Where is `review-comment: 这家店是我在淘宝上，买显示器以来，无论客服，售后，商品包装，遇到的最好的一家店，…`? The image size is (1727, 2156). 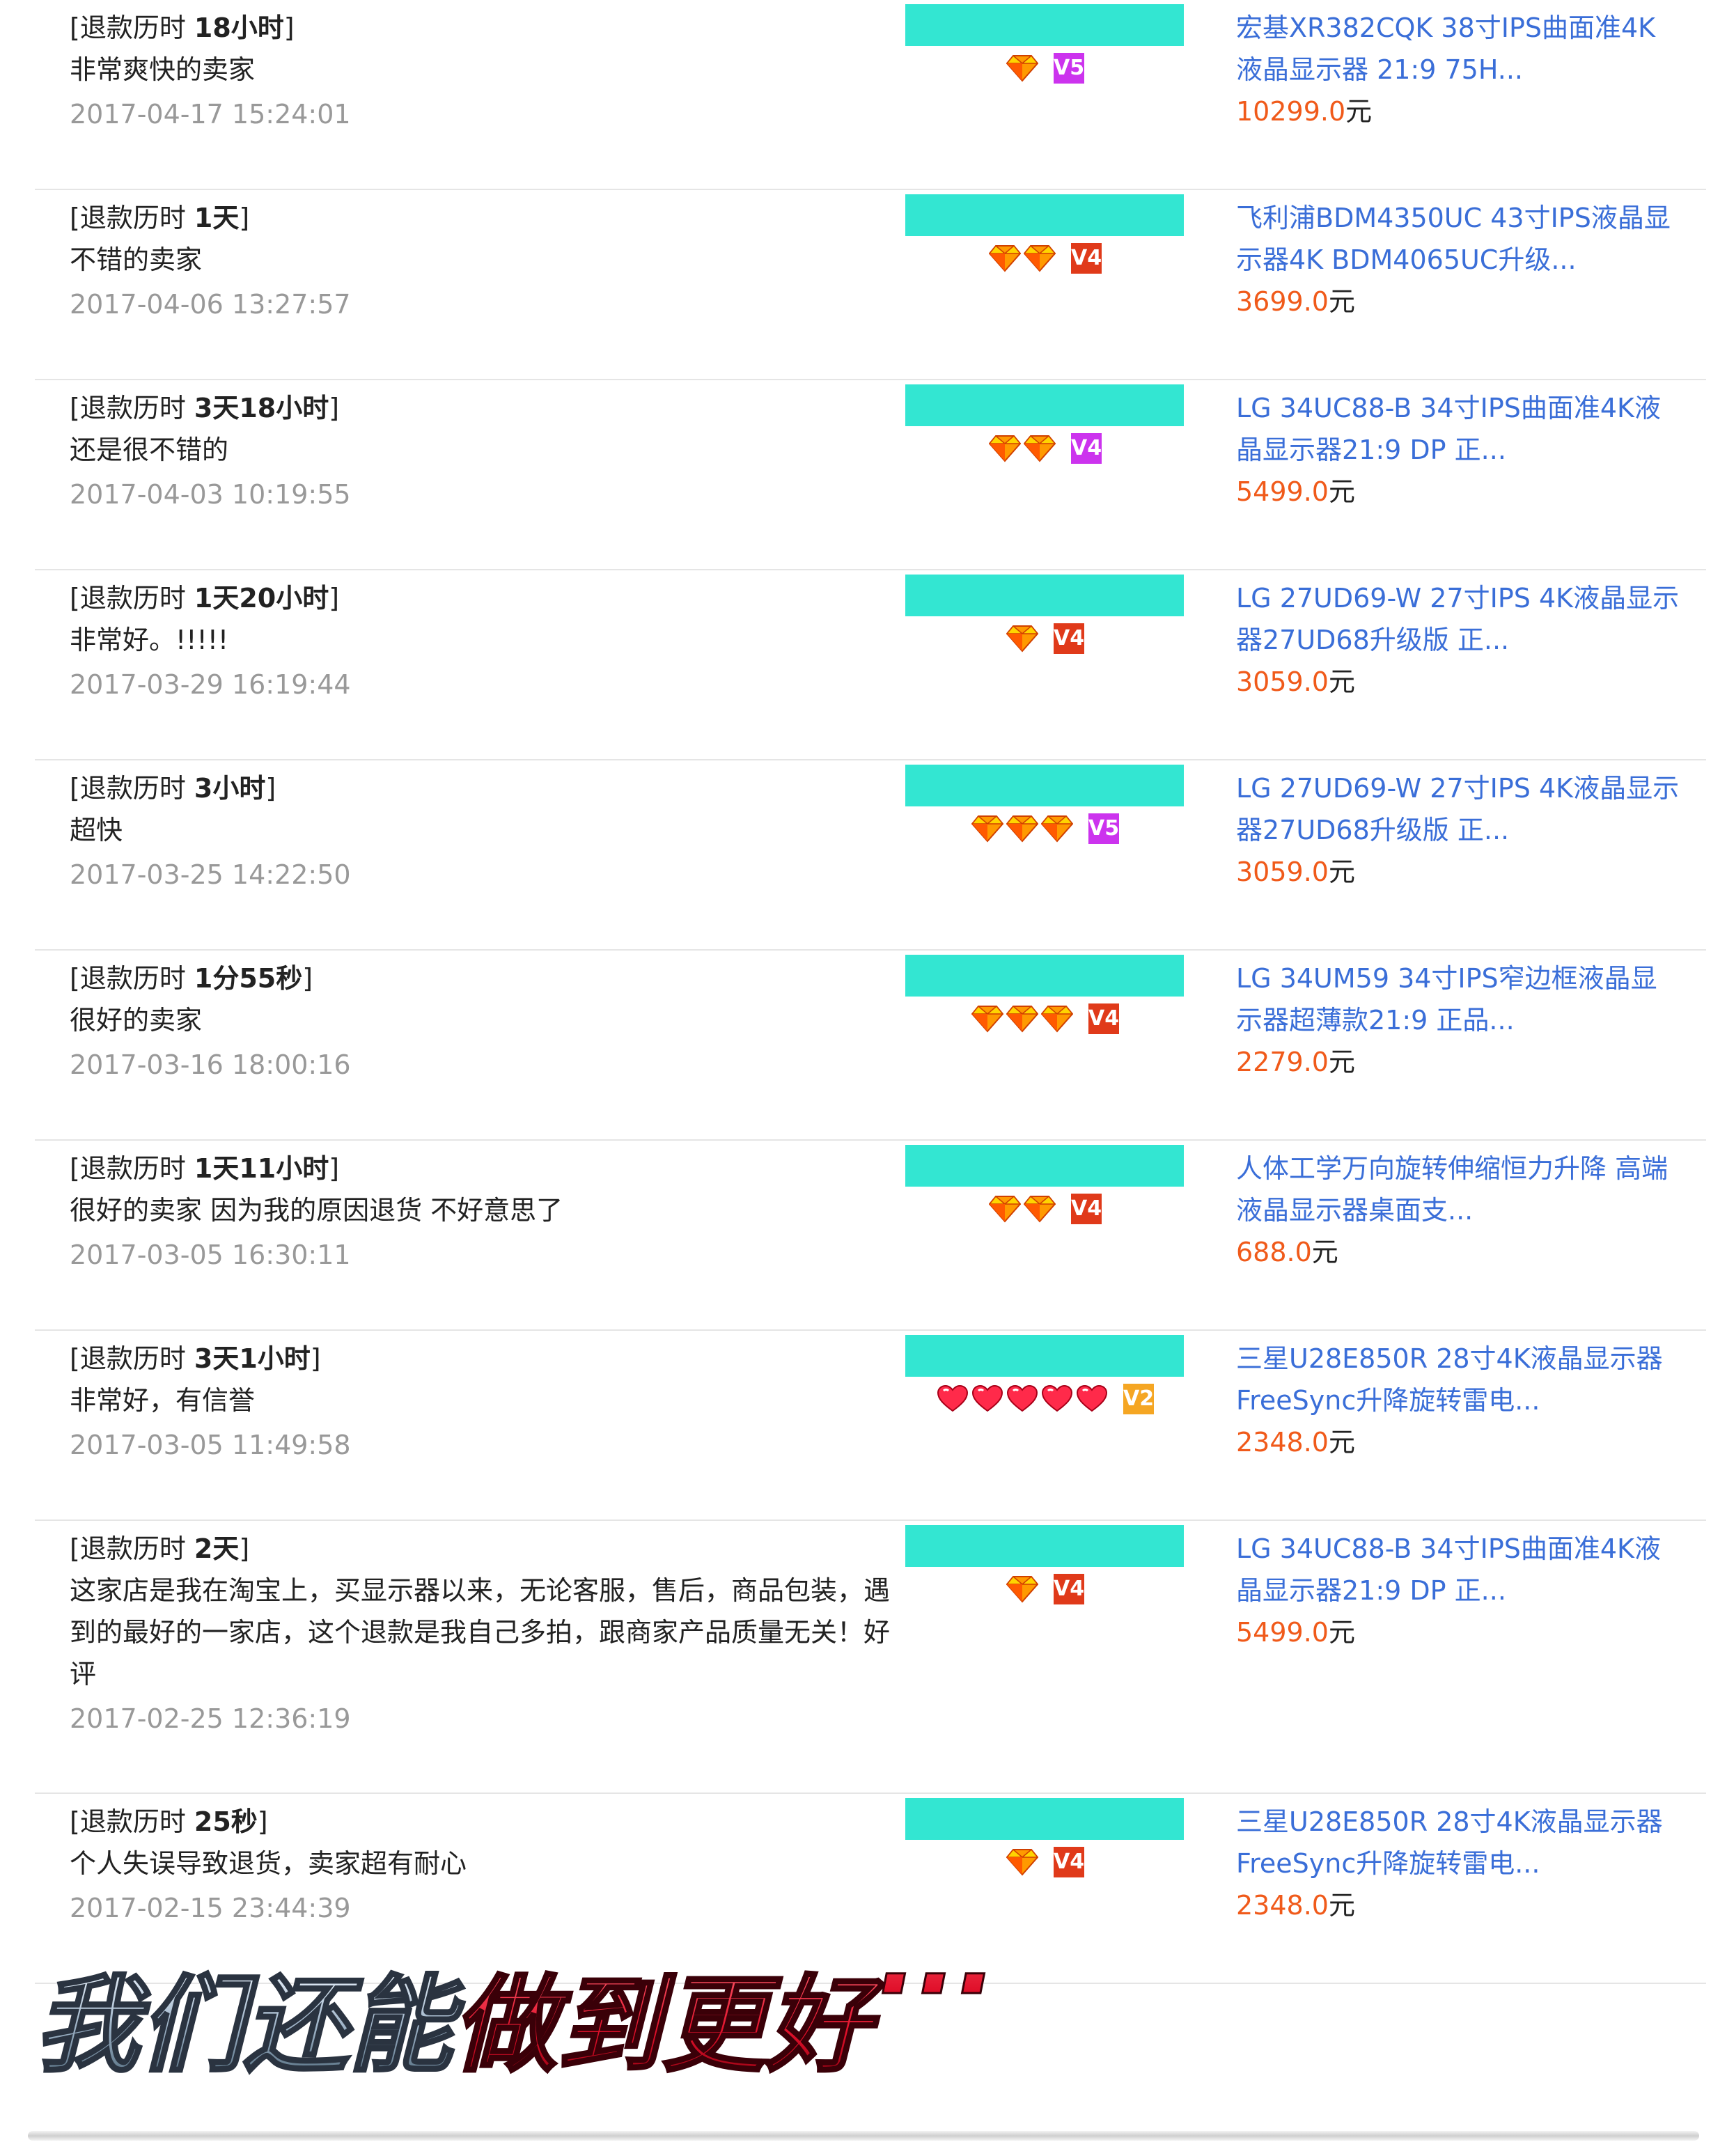 review-comment: 这家店是我在淘宝上，买显示器以来，无论客服，售后，商品包装，遇到的最好的一家店，… is located at coordinates (481, 1632).